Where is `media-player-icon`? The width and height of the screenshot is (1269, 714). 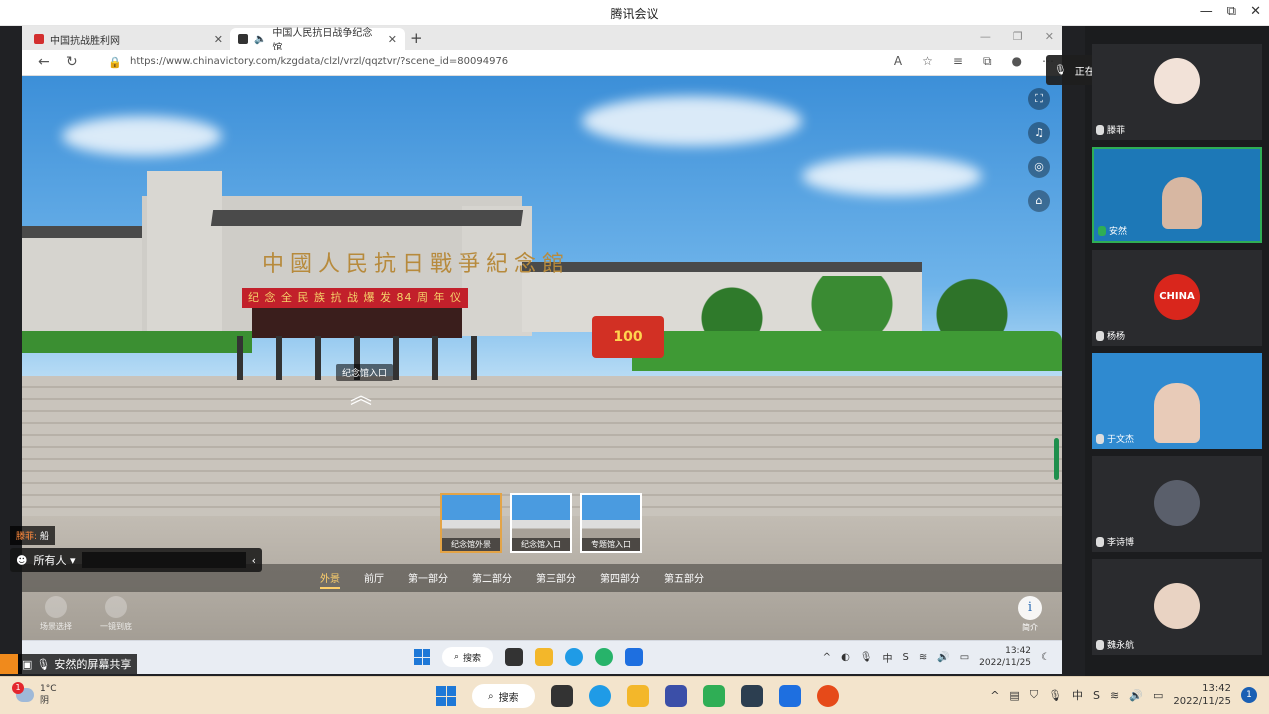 media-player-icon is located at coordinates (827, 696).